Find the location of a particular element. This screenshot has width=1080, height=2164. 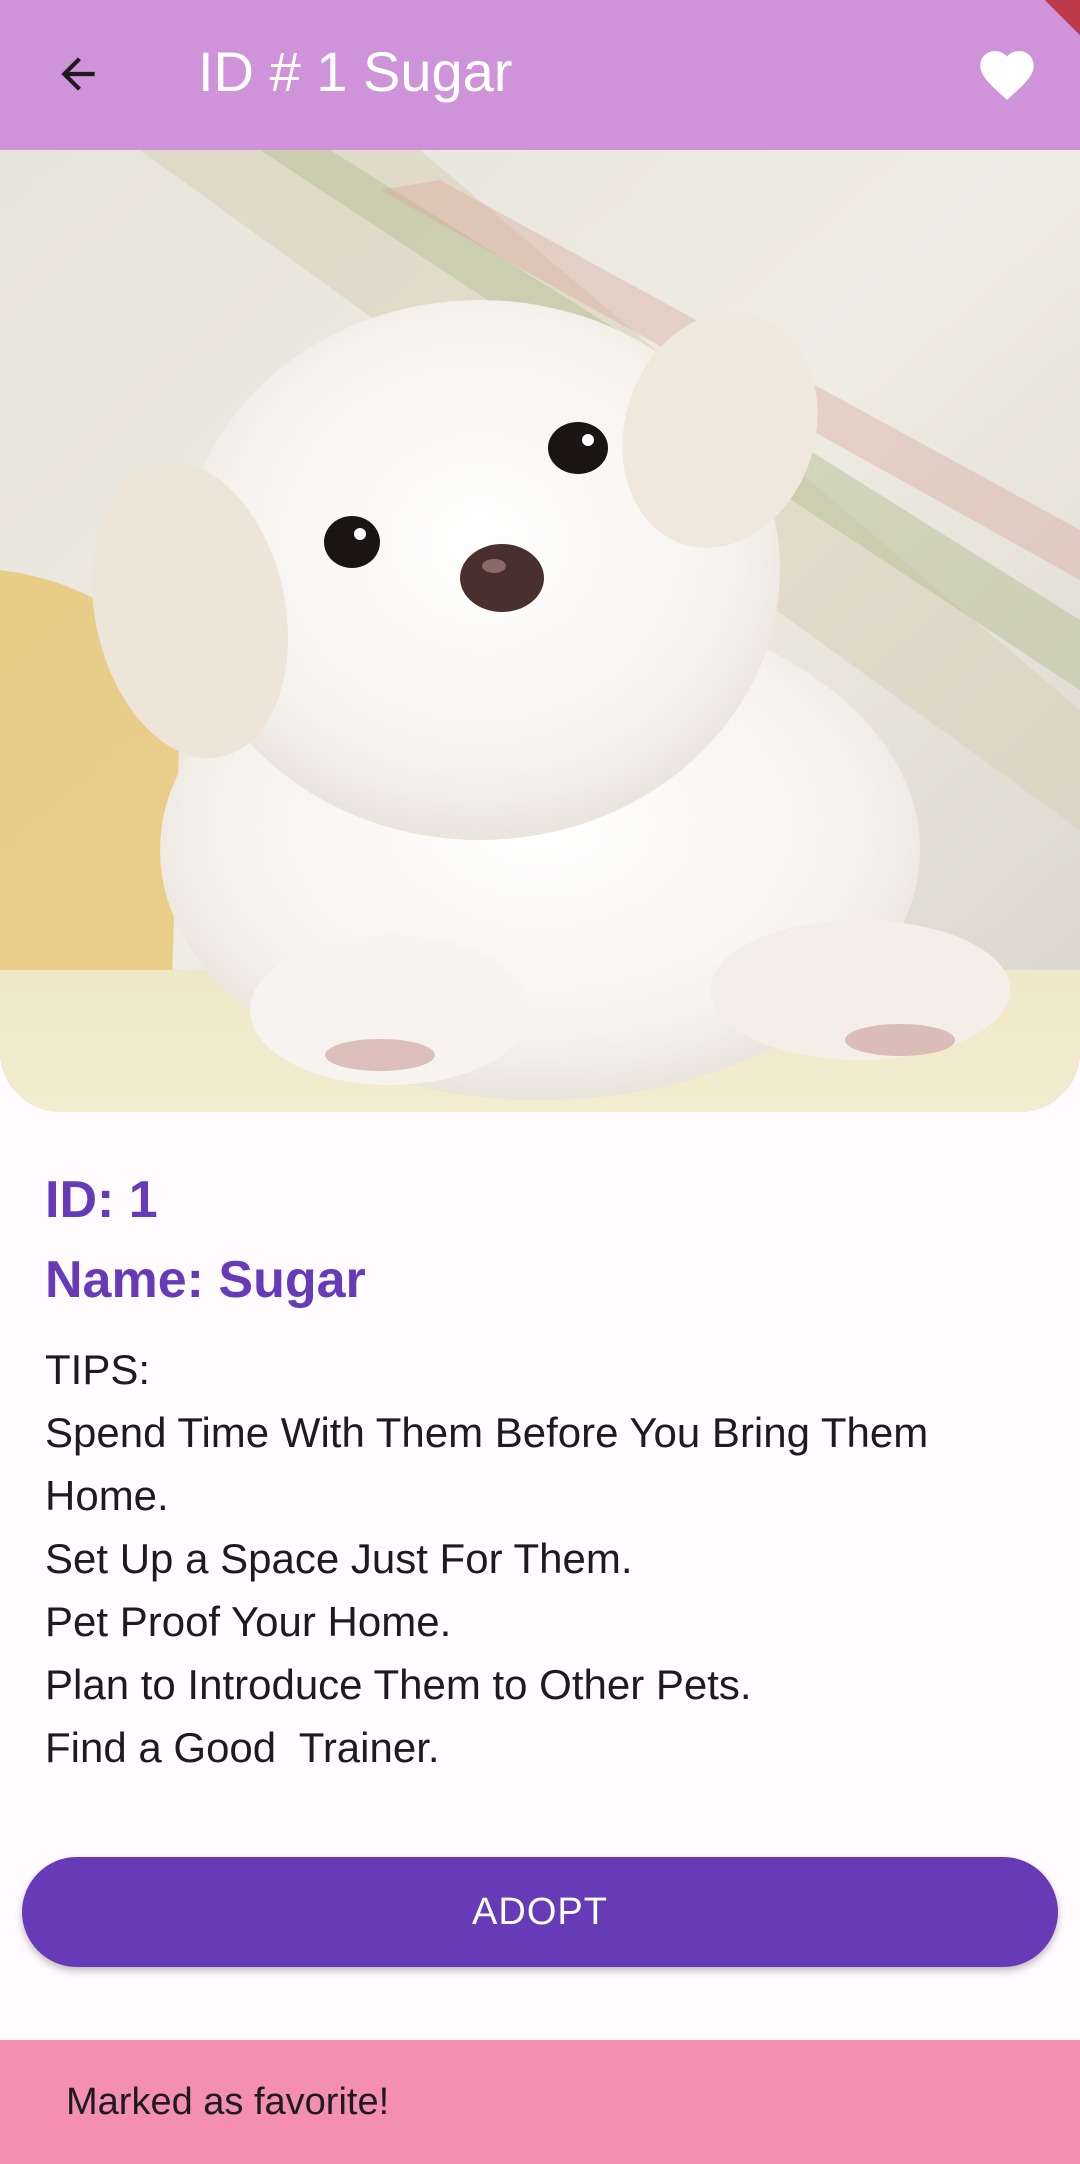

tips-line: Find a Good Trainer. is located at coordinates (242, 1747).